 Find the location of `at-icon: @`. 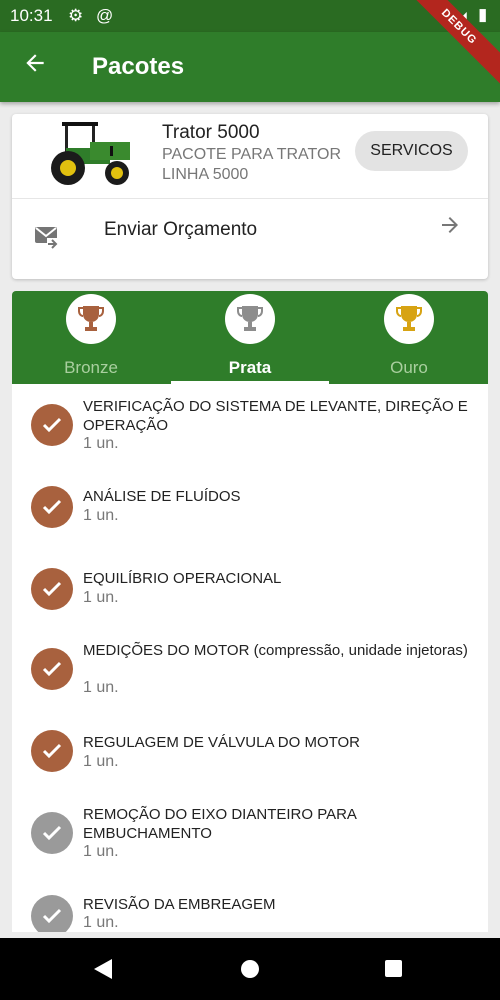

at-icon: @ is located at coordinates (105, 15).